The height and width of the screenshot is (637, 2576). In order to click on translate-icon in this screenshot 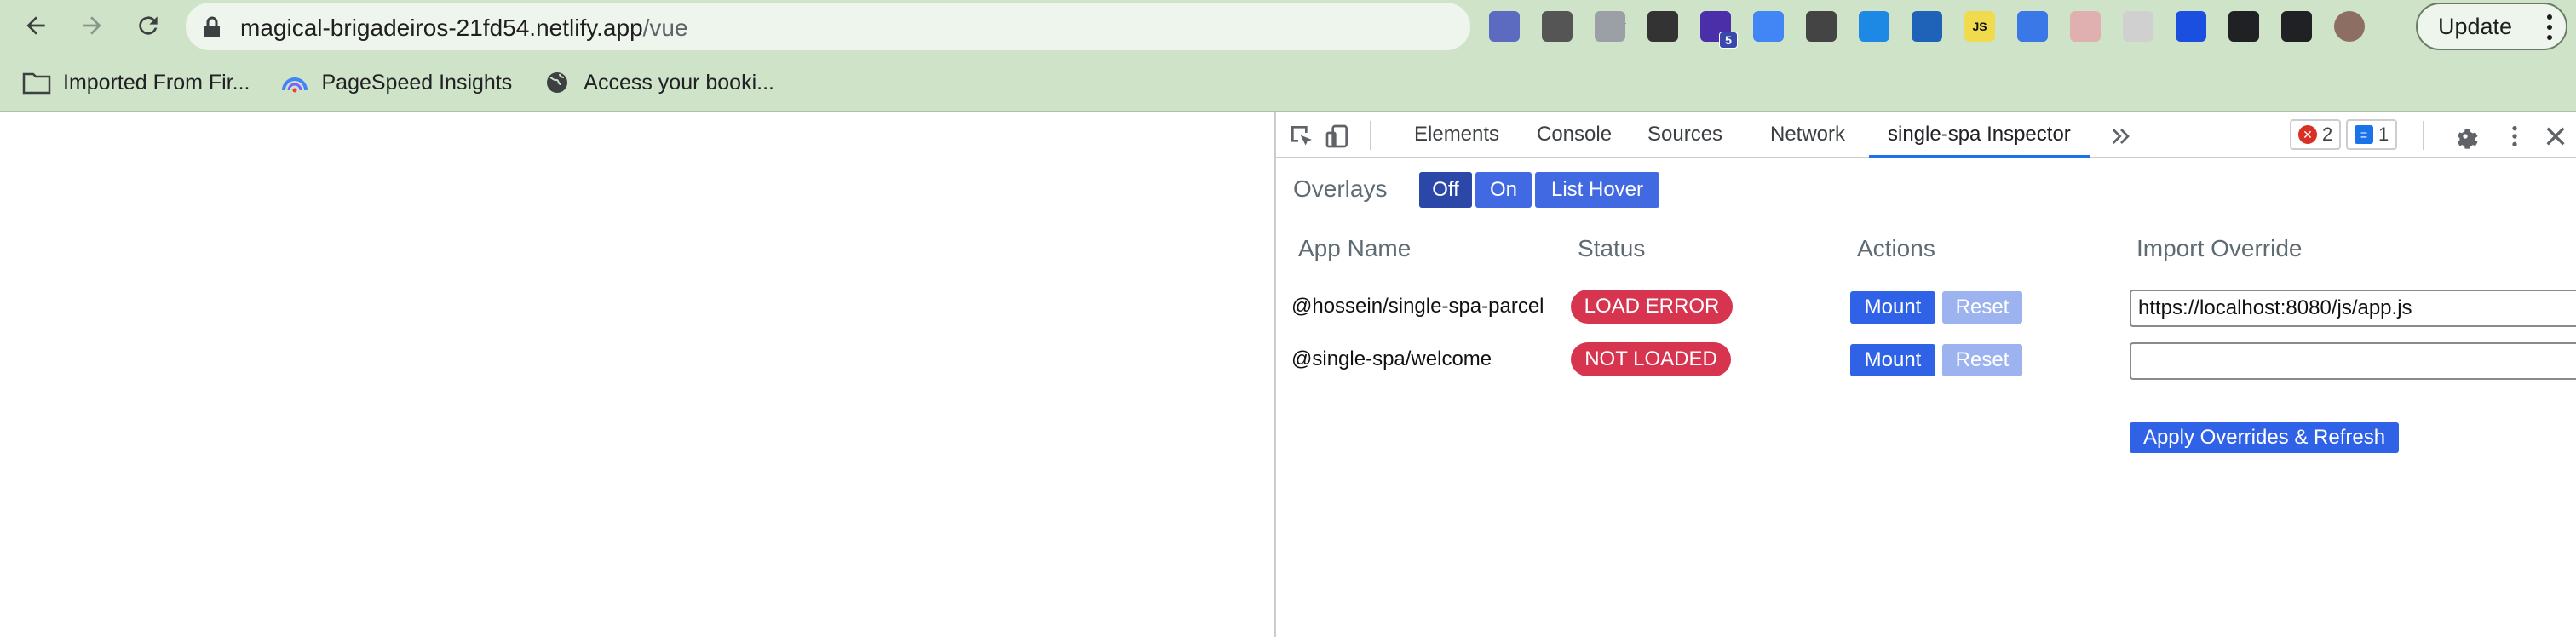, I will do `click(1769, 26)`.